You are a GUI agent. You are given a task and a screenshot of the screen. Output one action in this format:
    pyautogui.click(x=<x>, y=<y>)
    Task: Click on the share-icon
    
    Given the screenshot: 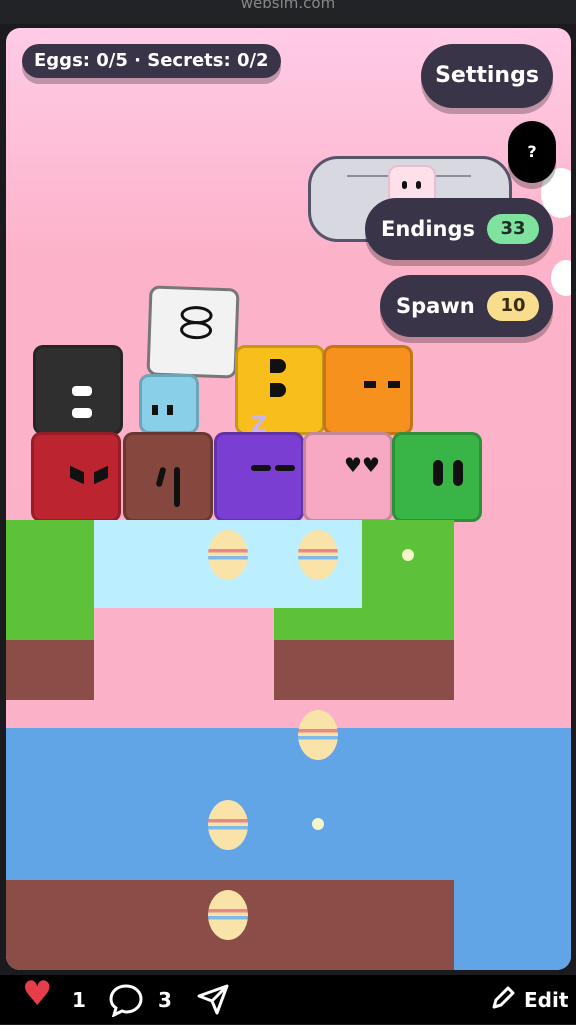 What is the action you would take?
    pyautogui.click(x=213, y=999)
    